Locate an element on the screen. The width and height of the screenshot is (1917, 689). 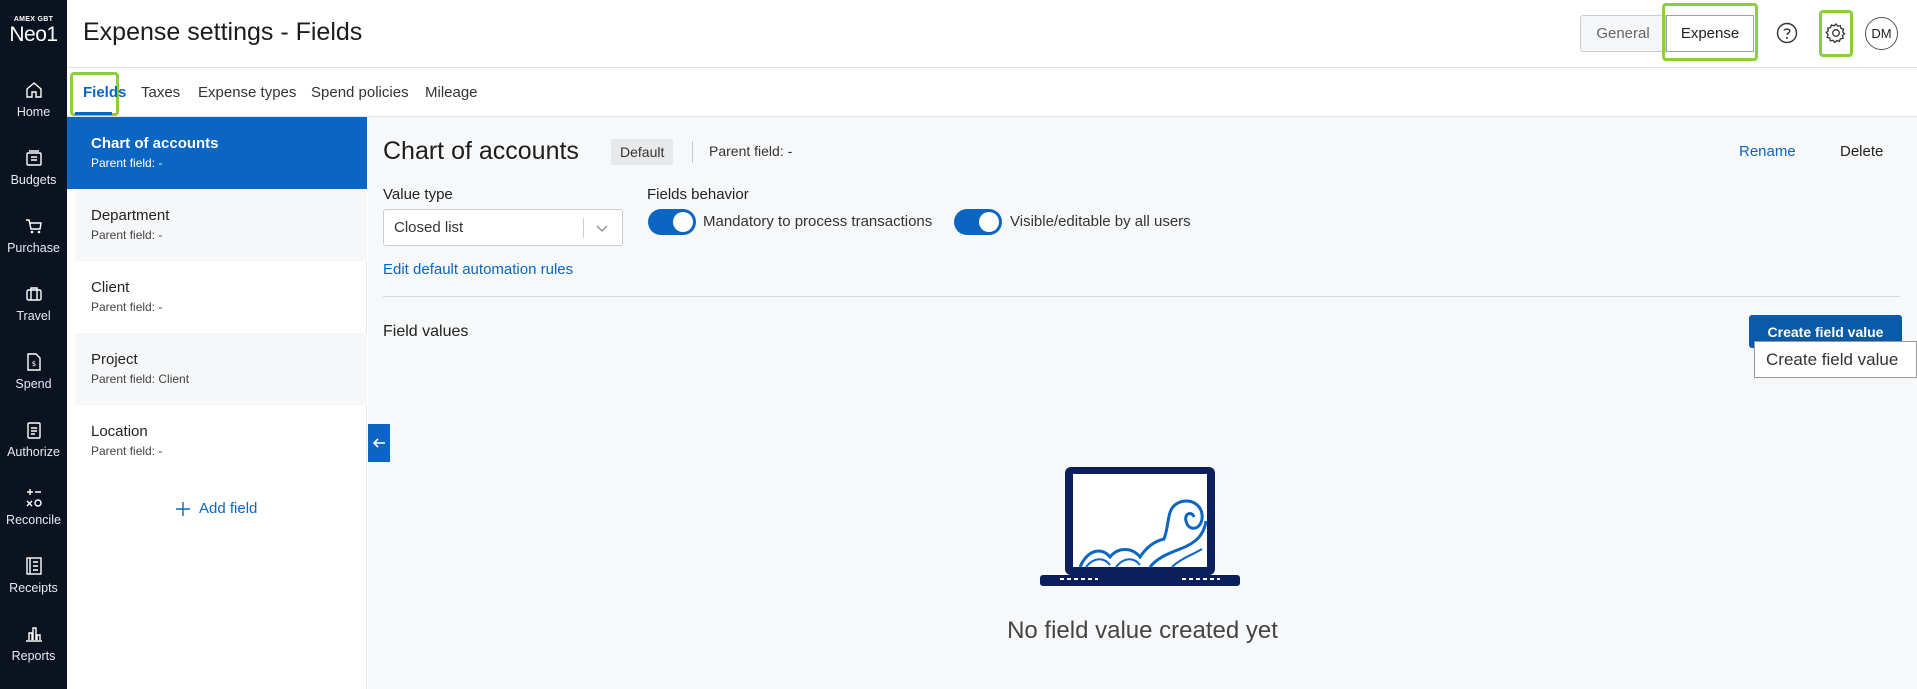
nav-home-label: Home is located at coordinates (33, 112).